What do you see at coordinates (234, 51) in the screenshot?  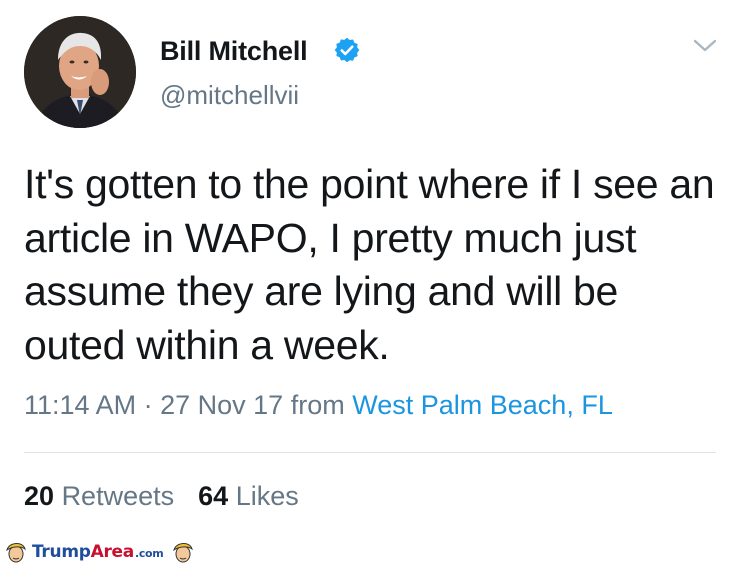 I see `display-name: Bill Mitchell` at bounding box center [234, 51].